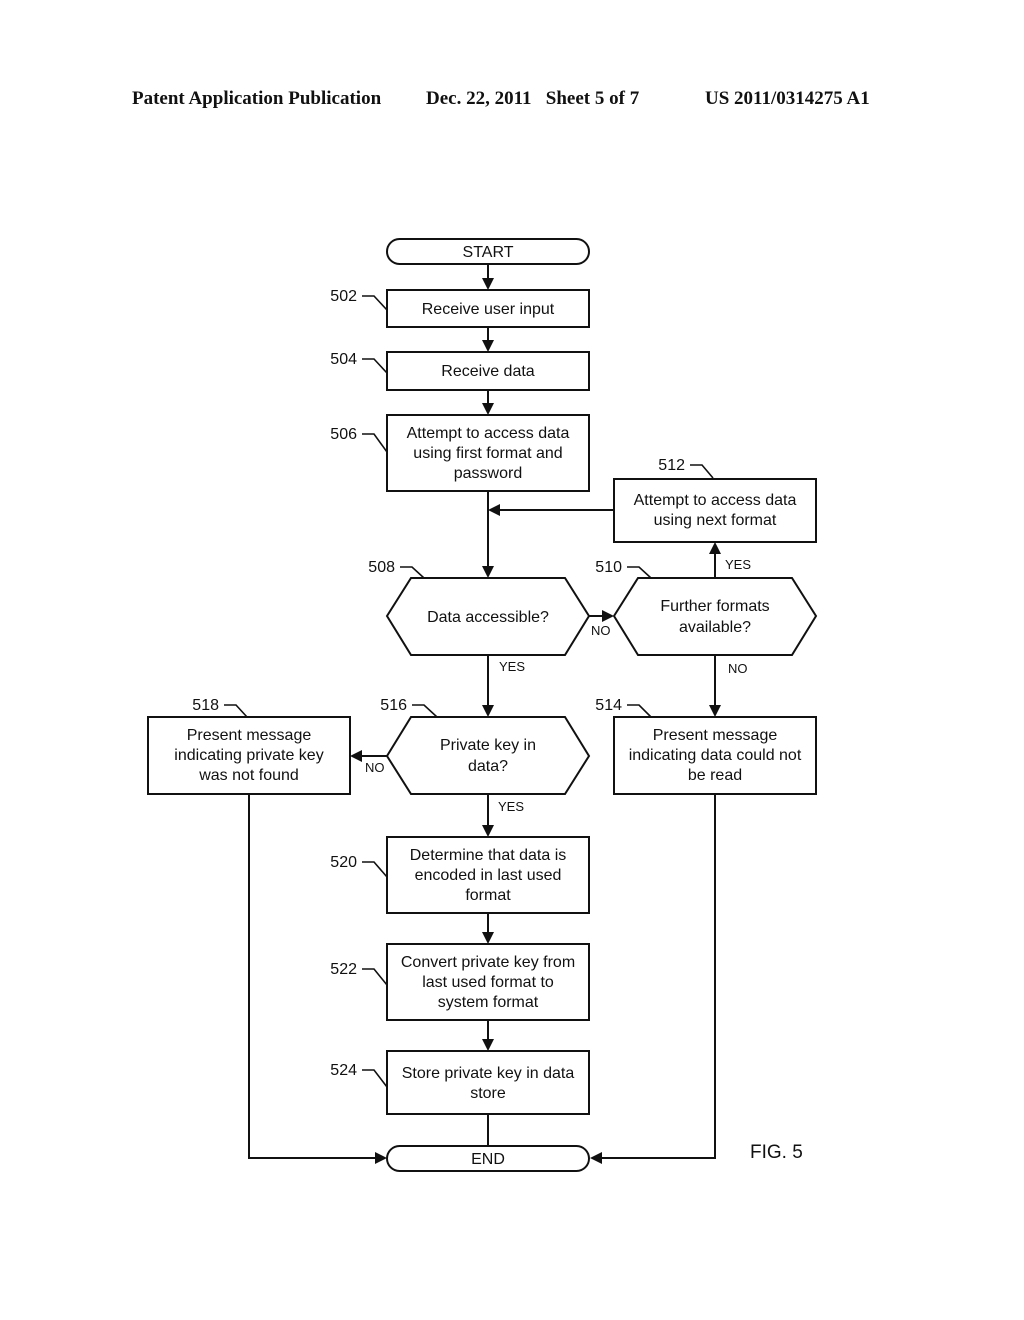  What do you see at coordinates (248, 755) in the screenshot?
I see `node-text: indicating private key` at bounding box center [248, 755].